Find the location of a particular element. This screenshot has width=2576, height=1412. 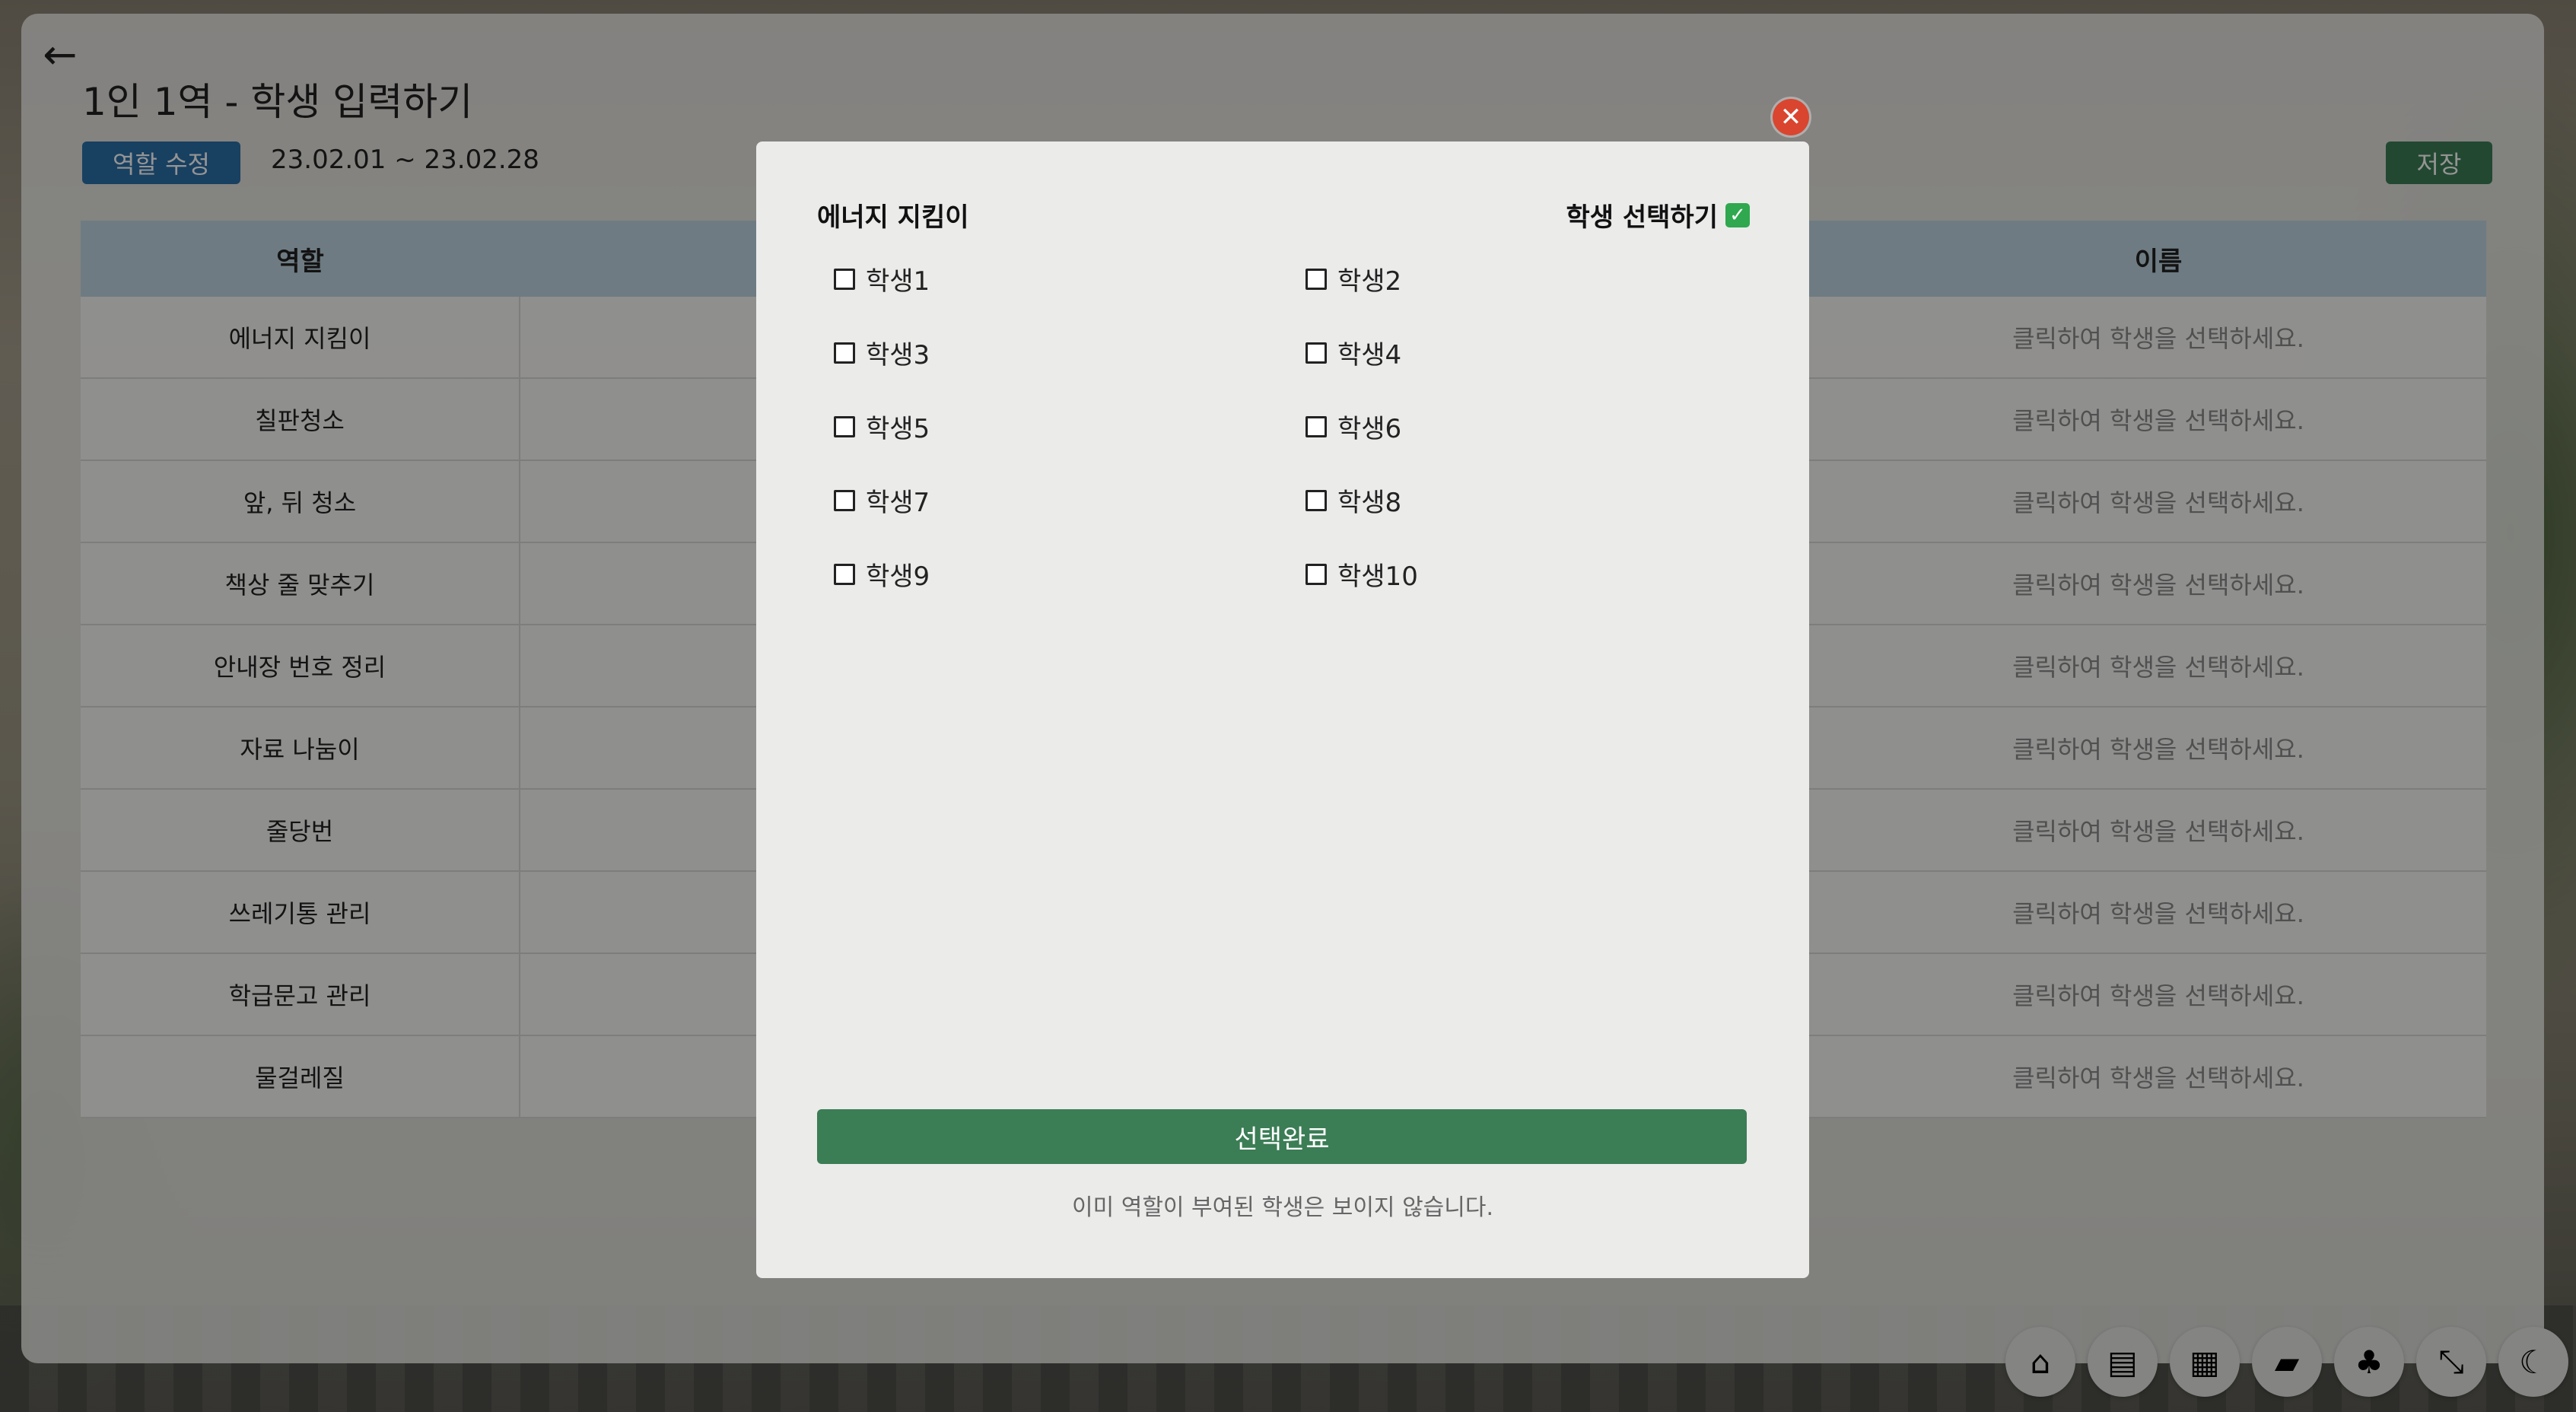

close-modal-icon: ✕ is located at coordinates (1791, 117).